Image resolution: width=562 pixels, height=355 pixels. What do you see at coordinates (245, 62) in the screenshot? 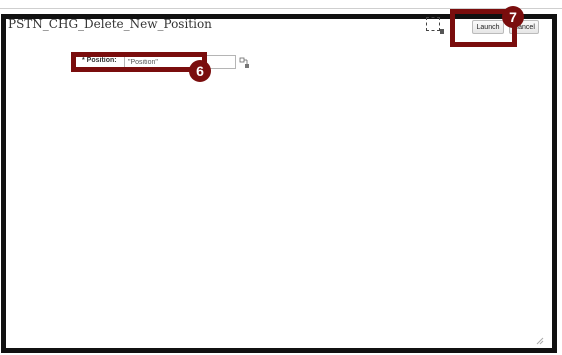
I see `lookup-icon` at bounding box center [245, 62].